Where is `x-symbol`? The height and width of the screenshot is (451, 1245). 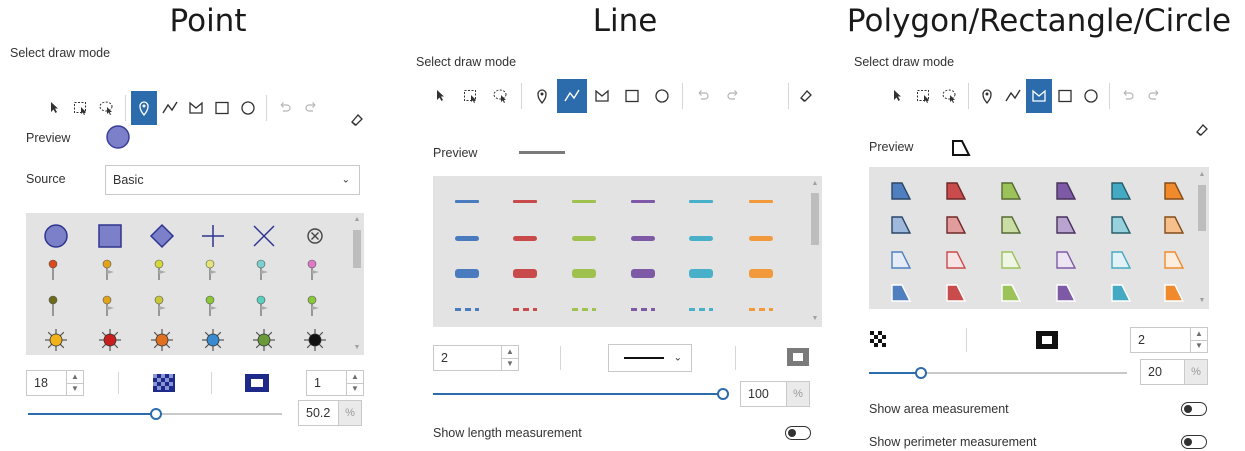
x-symbol is located at coordinates (264, 236).